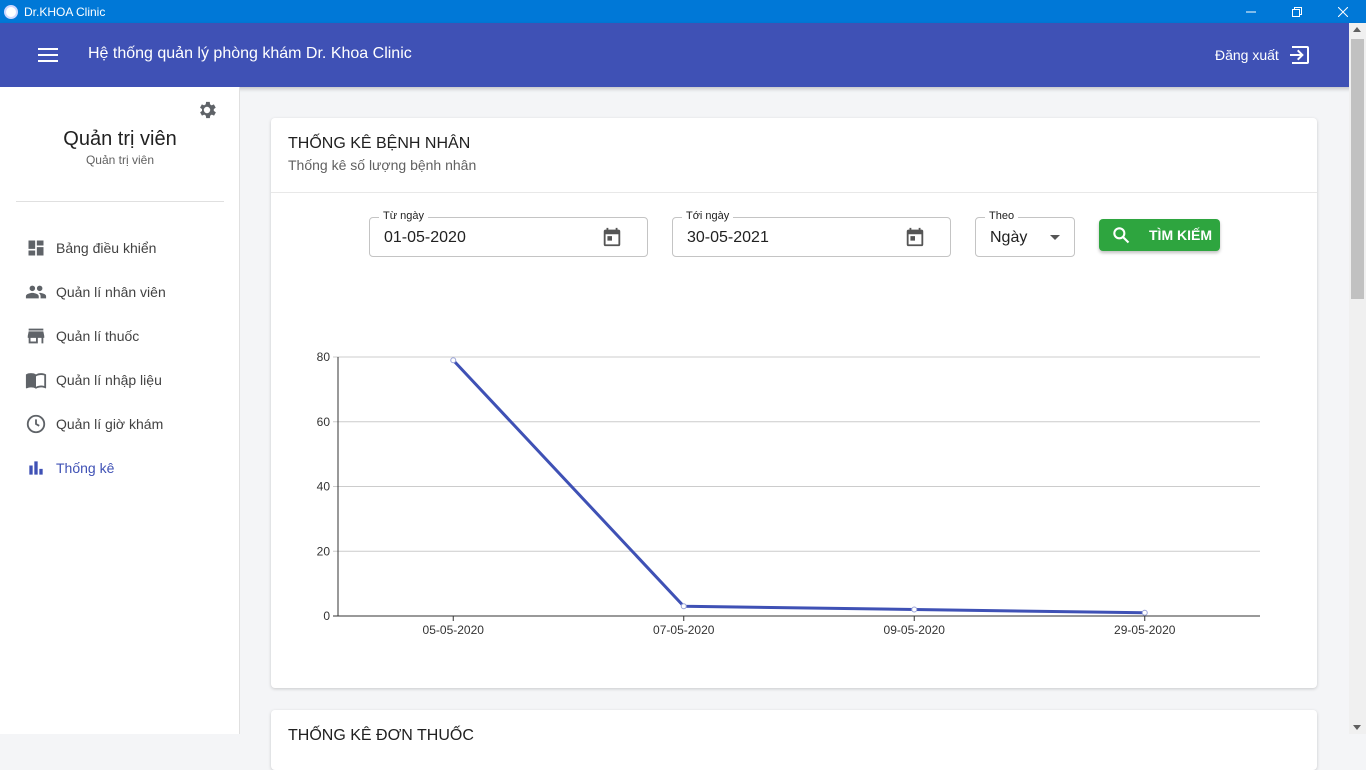  Describe the element at coordinates (111, 292) in the screenshot. I see `sidebar-item-label: Quản lí nhân viên` at that location.